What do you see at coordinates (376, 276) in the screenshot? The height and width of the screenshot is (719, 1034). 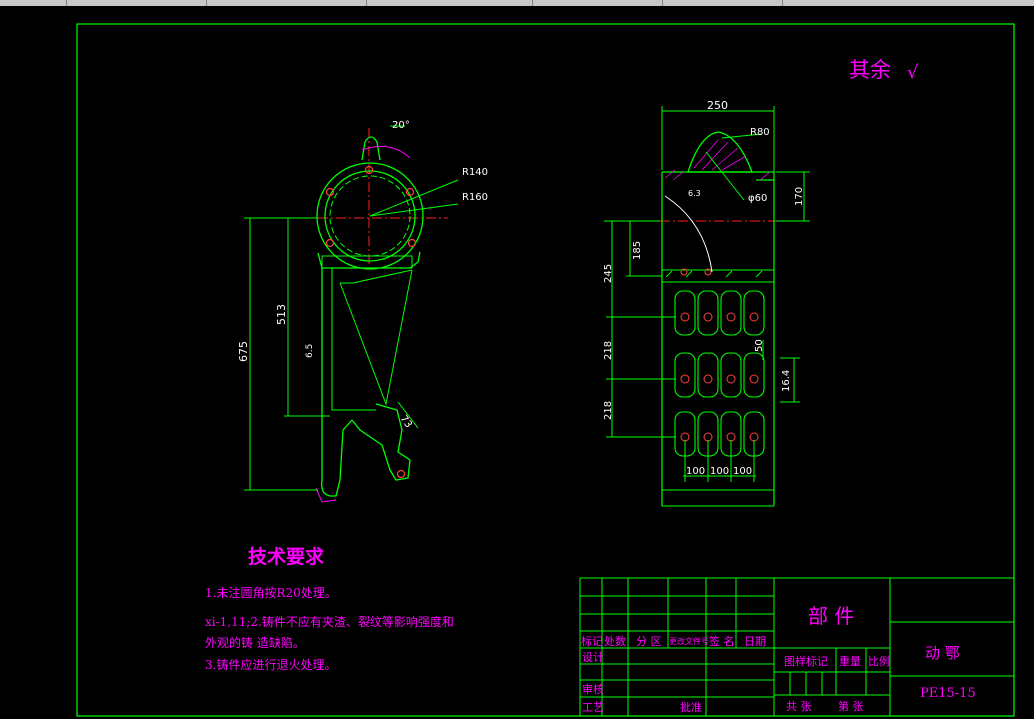 I see `inner-rib` at bounding box center [376, 276].